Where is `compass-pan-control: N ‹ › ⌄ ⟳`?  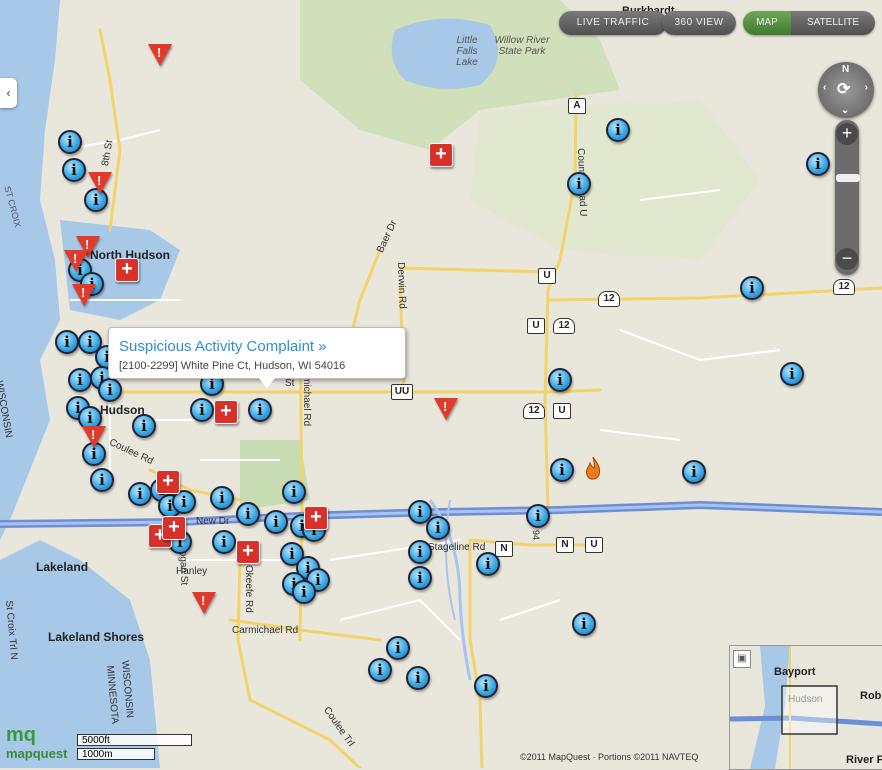
compass-pan-control: N ‹ › ⌄ ⟳ is located at coordinates (846, 90).